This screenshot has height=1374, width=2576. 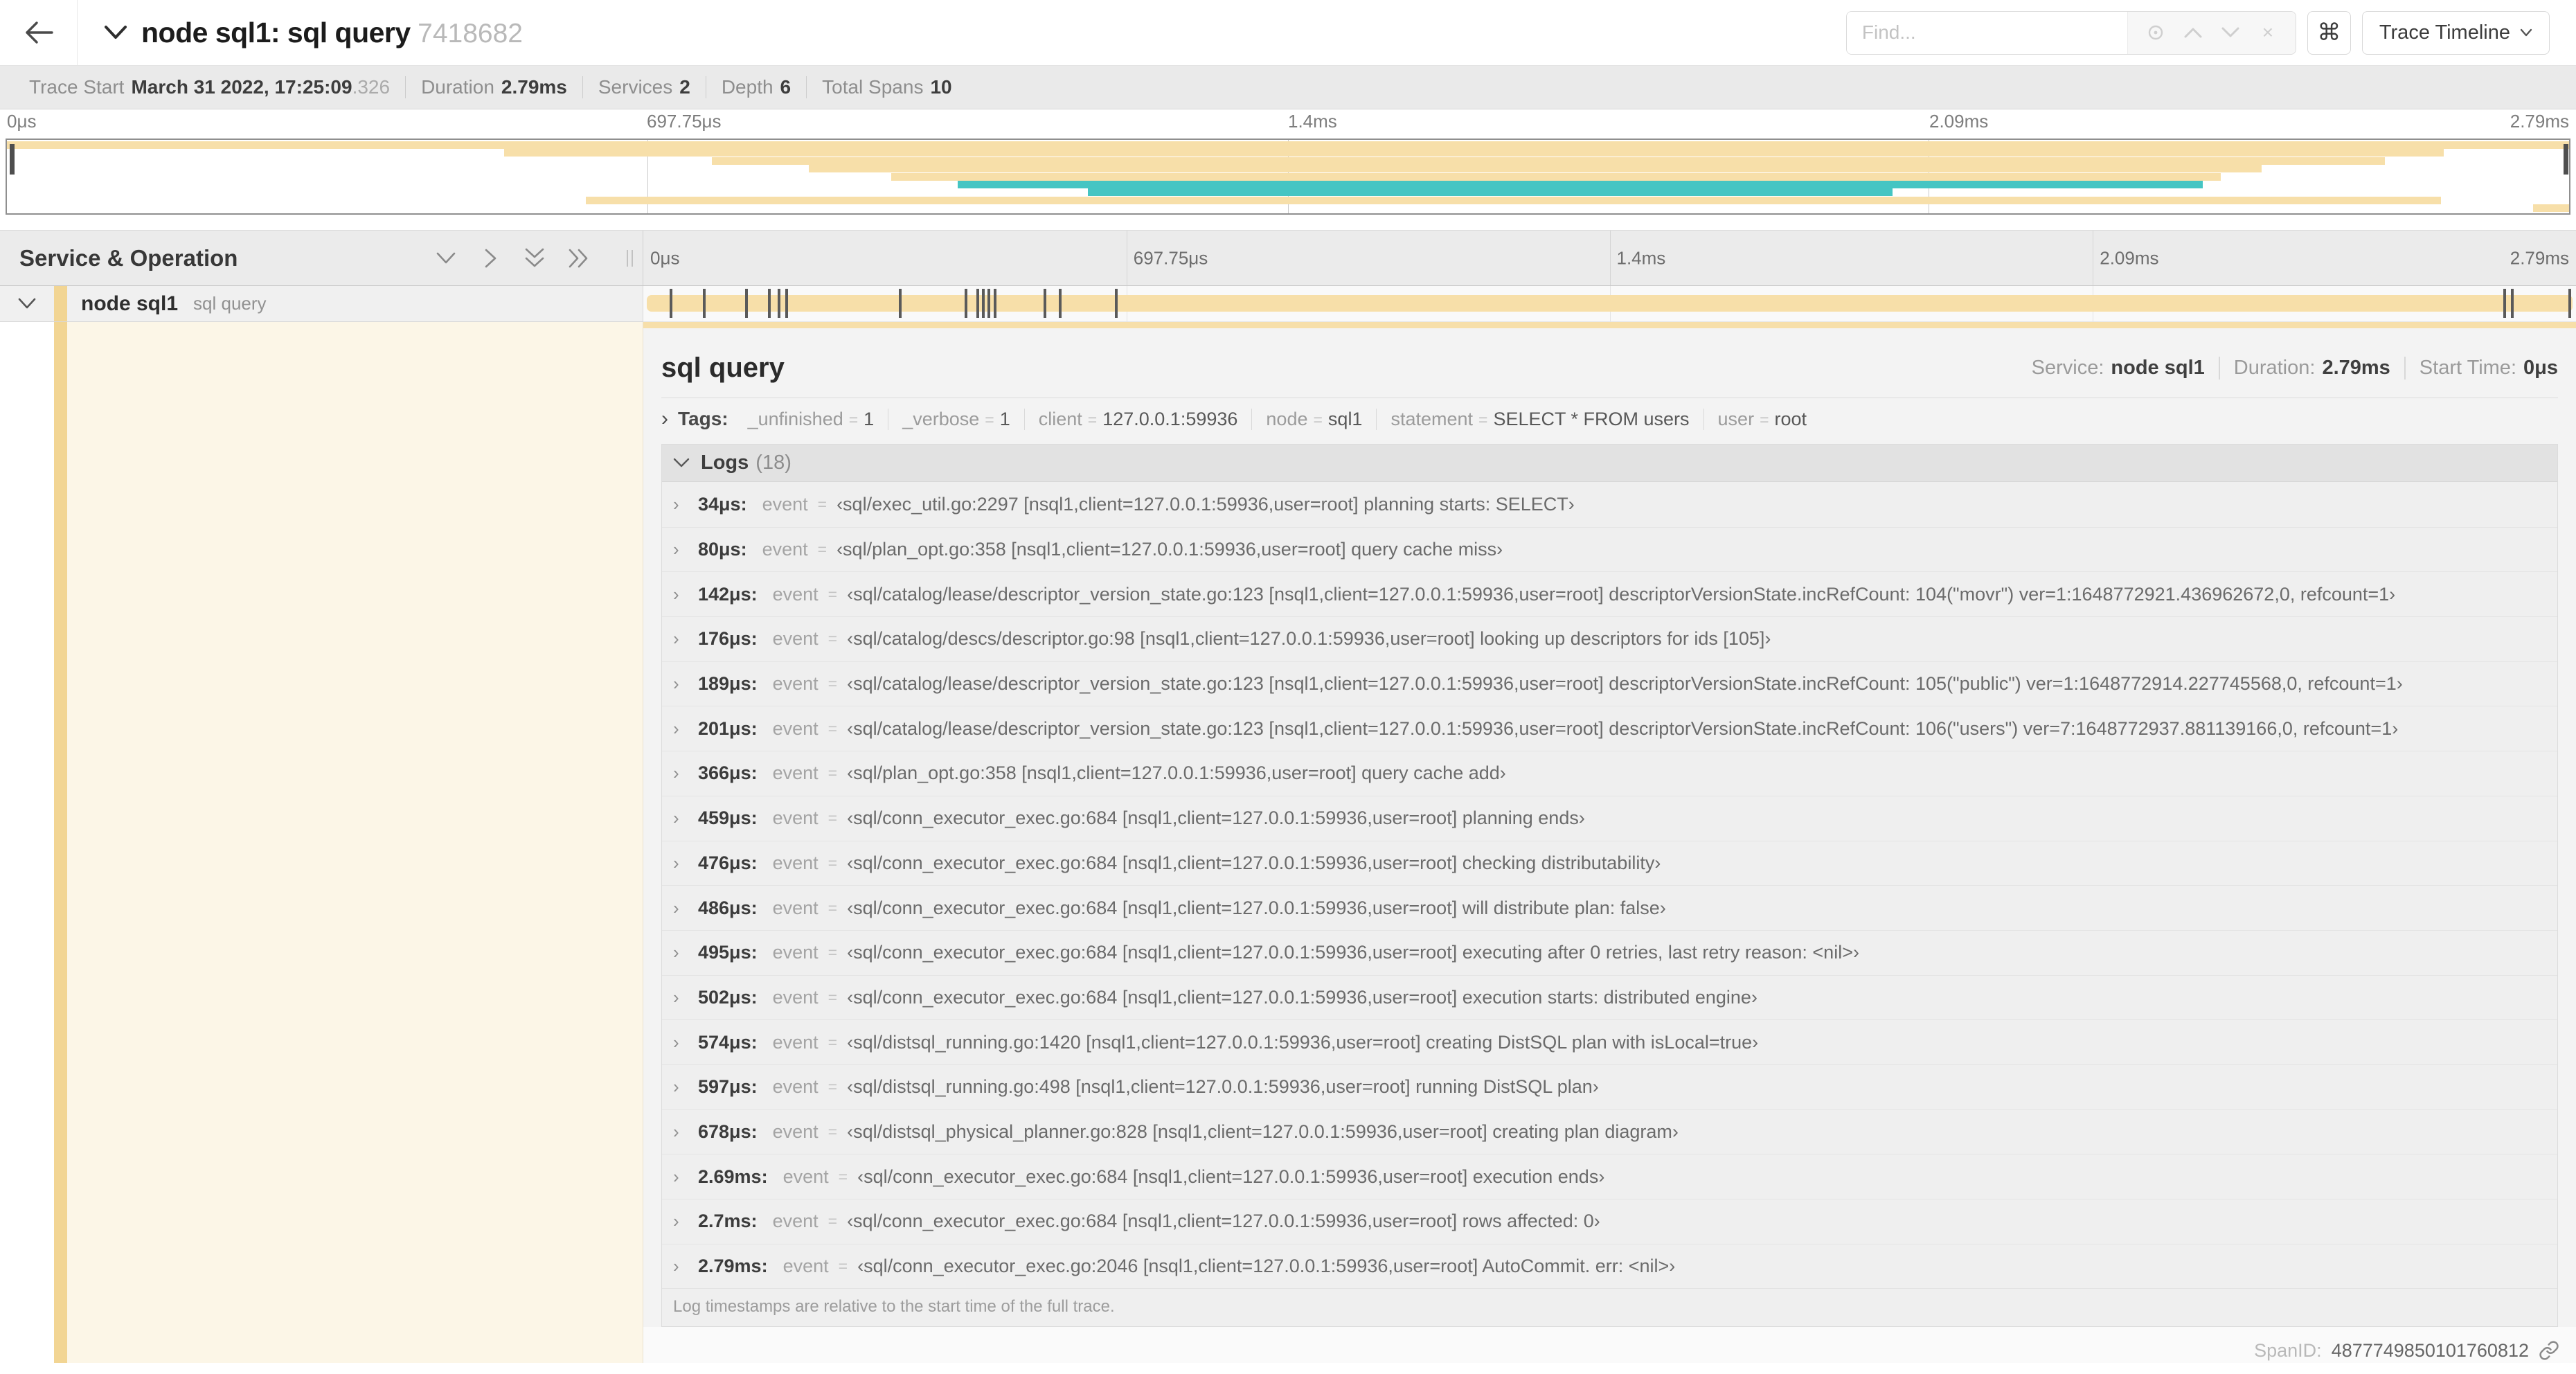 I want to click on find-input, so click(x=1986, y=32).